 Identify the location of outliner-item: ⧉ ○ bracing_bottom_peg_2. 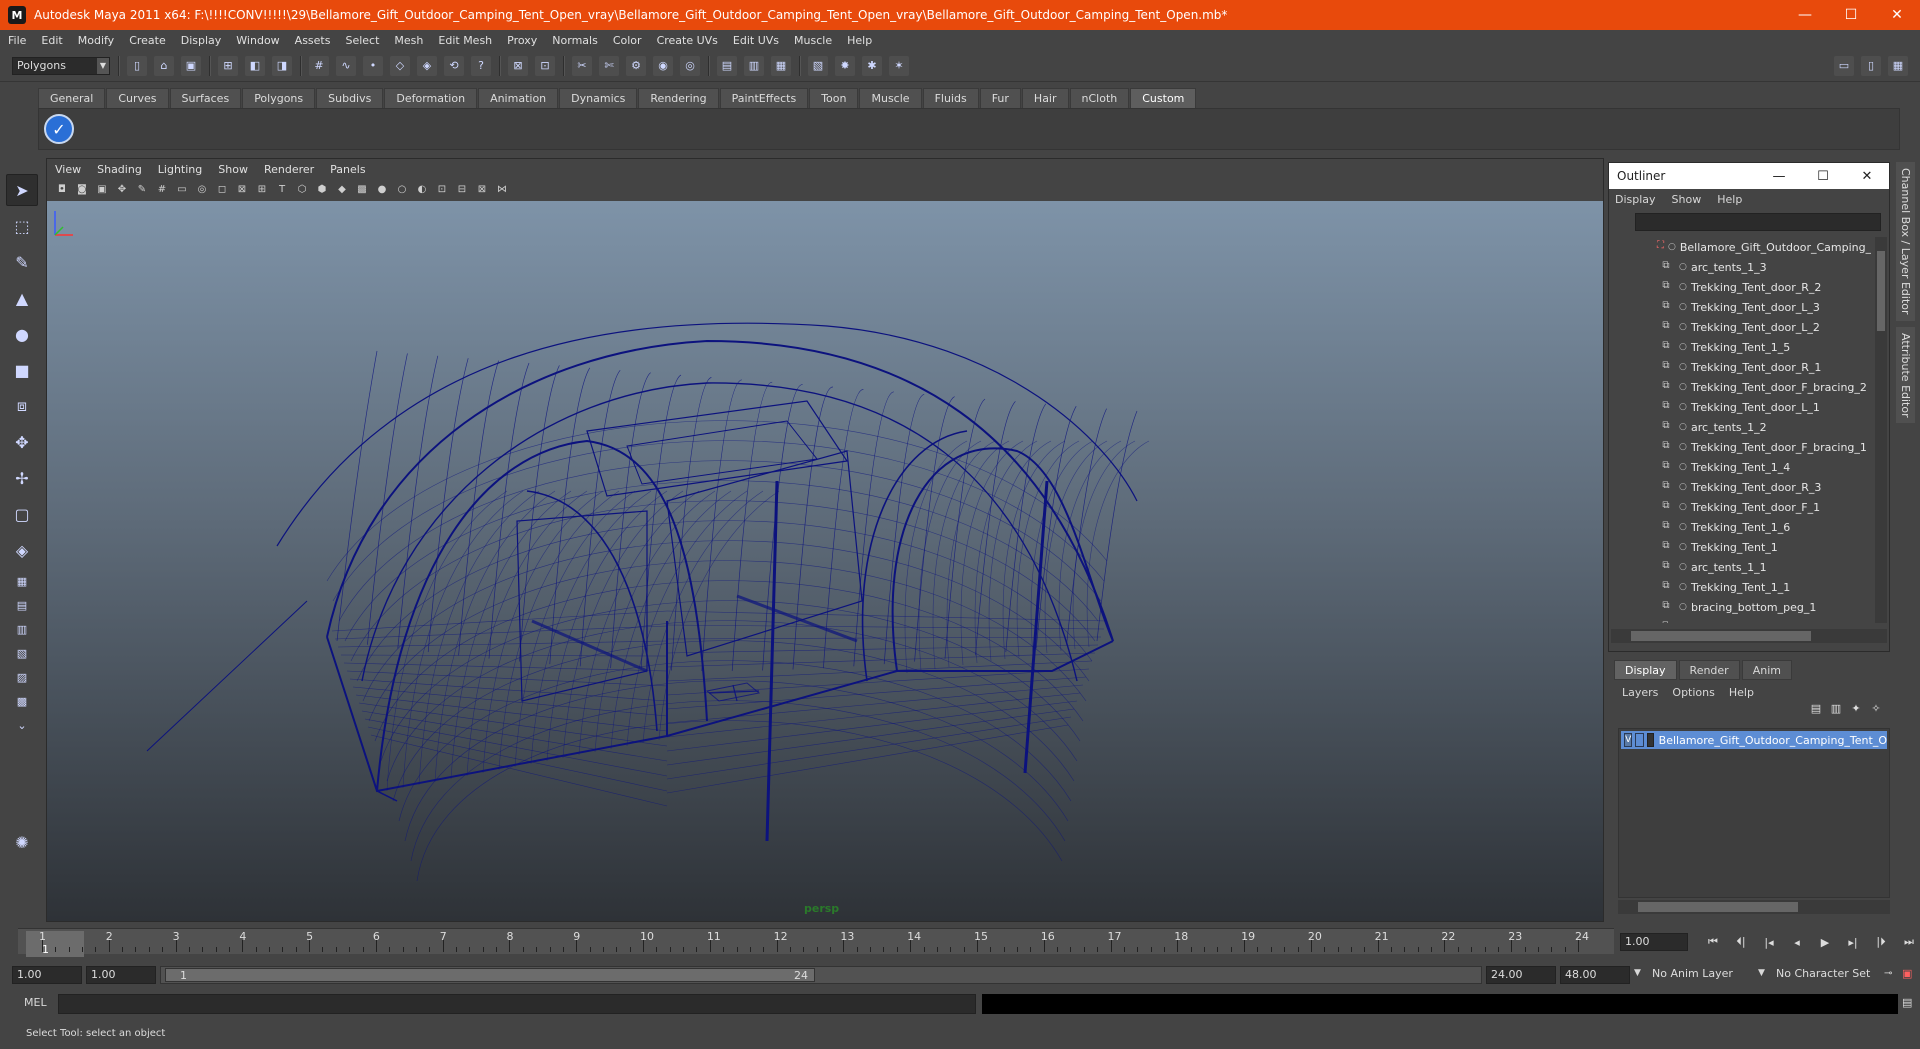
(1740, 620).